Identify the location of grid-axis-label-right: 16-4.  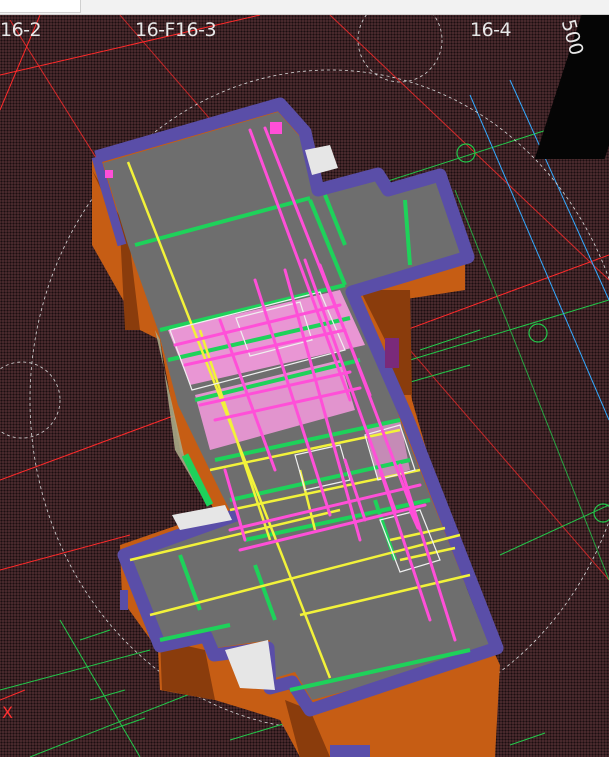
(491, 30).